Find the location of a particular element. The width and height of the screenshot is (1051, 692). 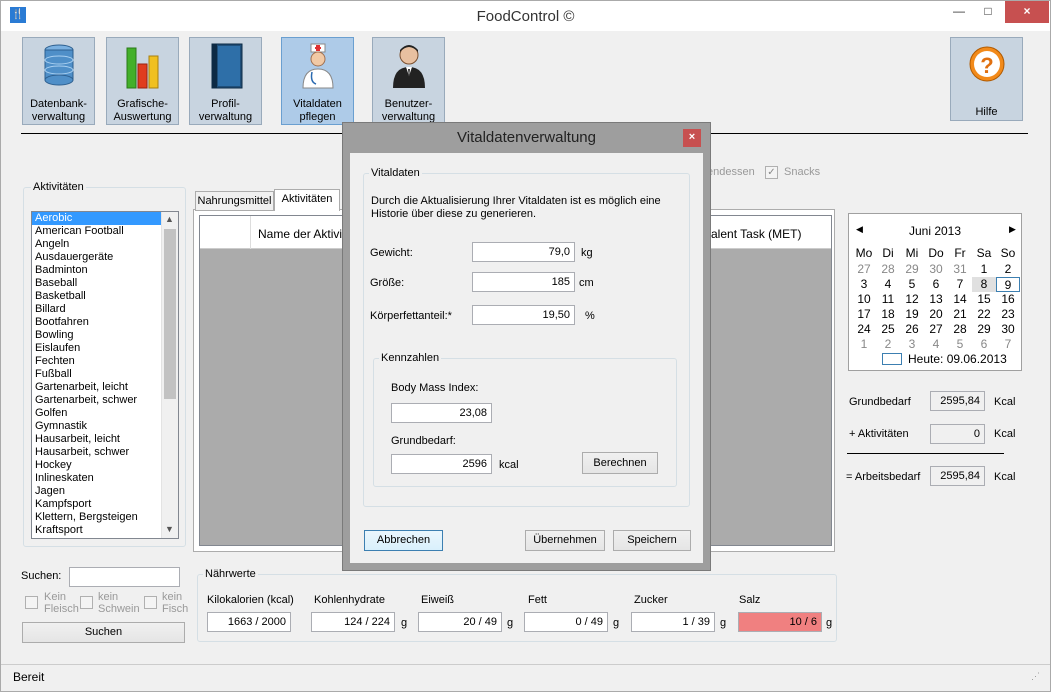

calendar-day: 21 is located at coordinates (960, 314).